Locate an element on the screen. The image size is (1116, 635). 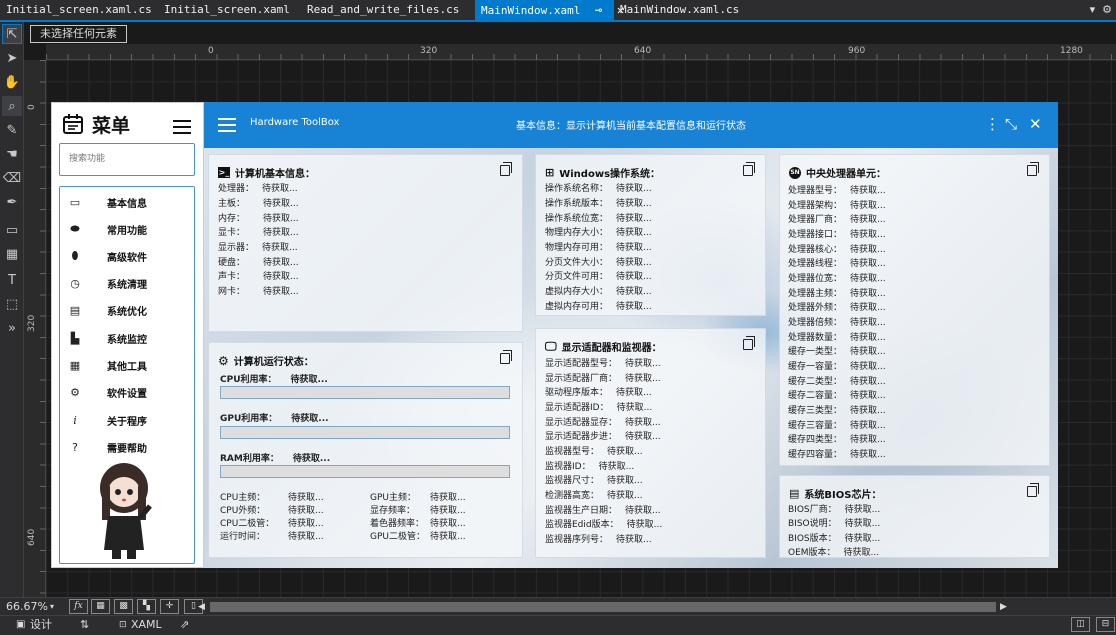
eraser-icon: ⌫ is located at coordinates (12, 178).